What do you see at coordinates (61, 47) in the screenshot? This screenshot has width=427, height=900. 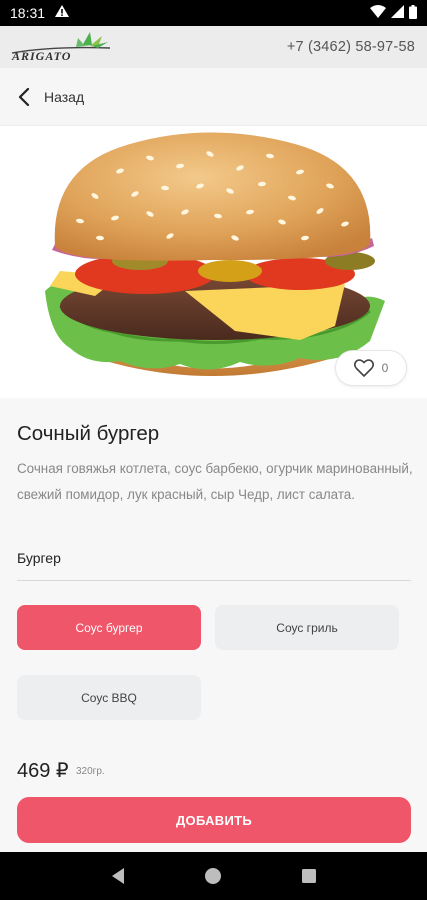 I see `logo: ARIGATO` at bounding box center [61, 47].